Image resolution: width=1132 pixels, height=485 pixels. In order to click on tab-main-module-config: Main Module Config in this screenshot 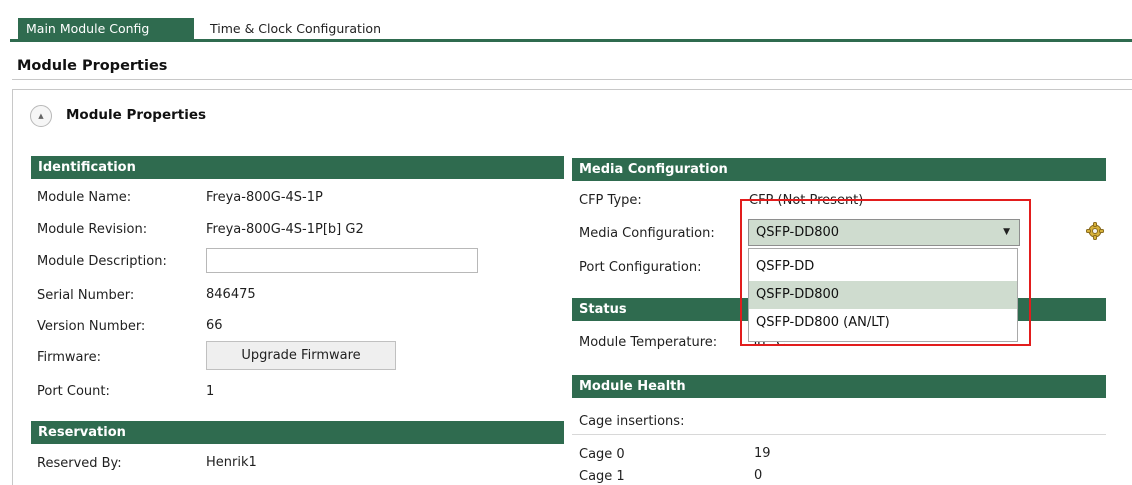, I will do `click(106, 28)`.